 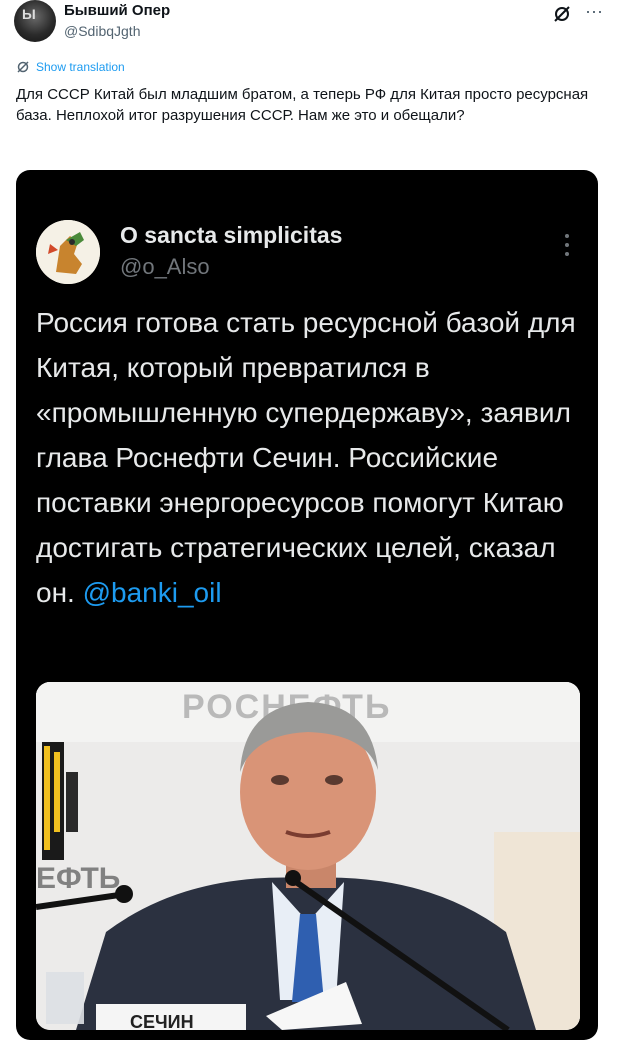 What do you see at coordinates (23, 67) in the screenshot?
I see `translate-icon` at bounding box center [23, 67].